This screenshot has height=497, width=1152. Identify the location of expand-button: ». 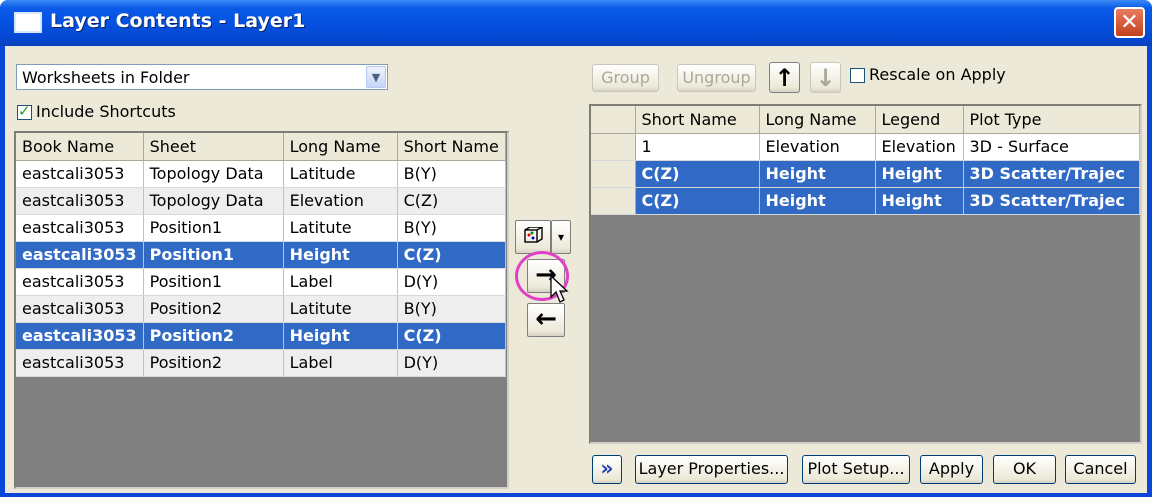
(607, 469).